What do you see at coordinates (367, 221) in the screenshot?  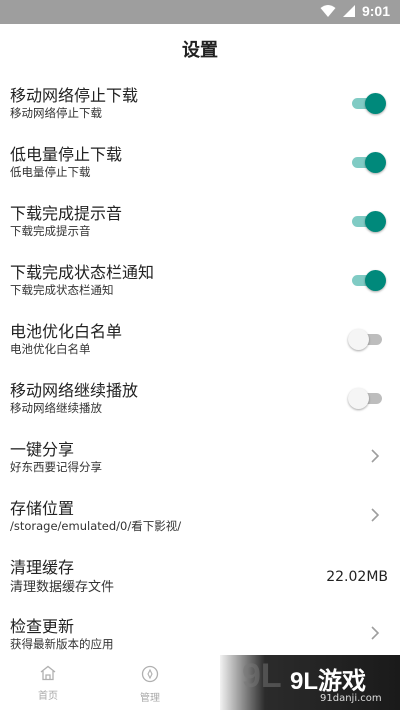 I see `download-complete-sound-toggle` at bounding box center [367, 221].